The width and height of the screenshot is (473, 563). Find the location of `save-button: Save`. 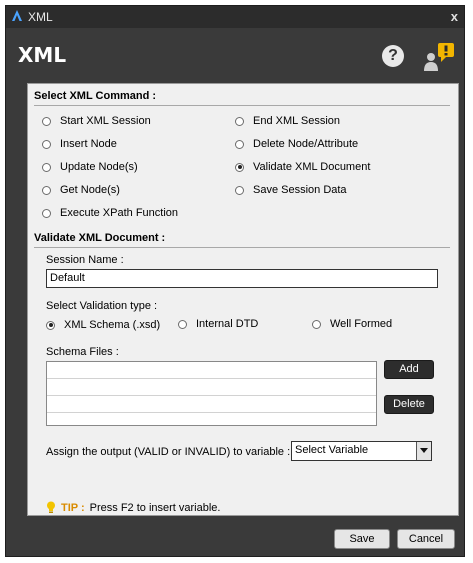

save-button: Save is located at coordinates (362, 539).